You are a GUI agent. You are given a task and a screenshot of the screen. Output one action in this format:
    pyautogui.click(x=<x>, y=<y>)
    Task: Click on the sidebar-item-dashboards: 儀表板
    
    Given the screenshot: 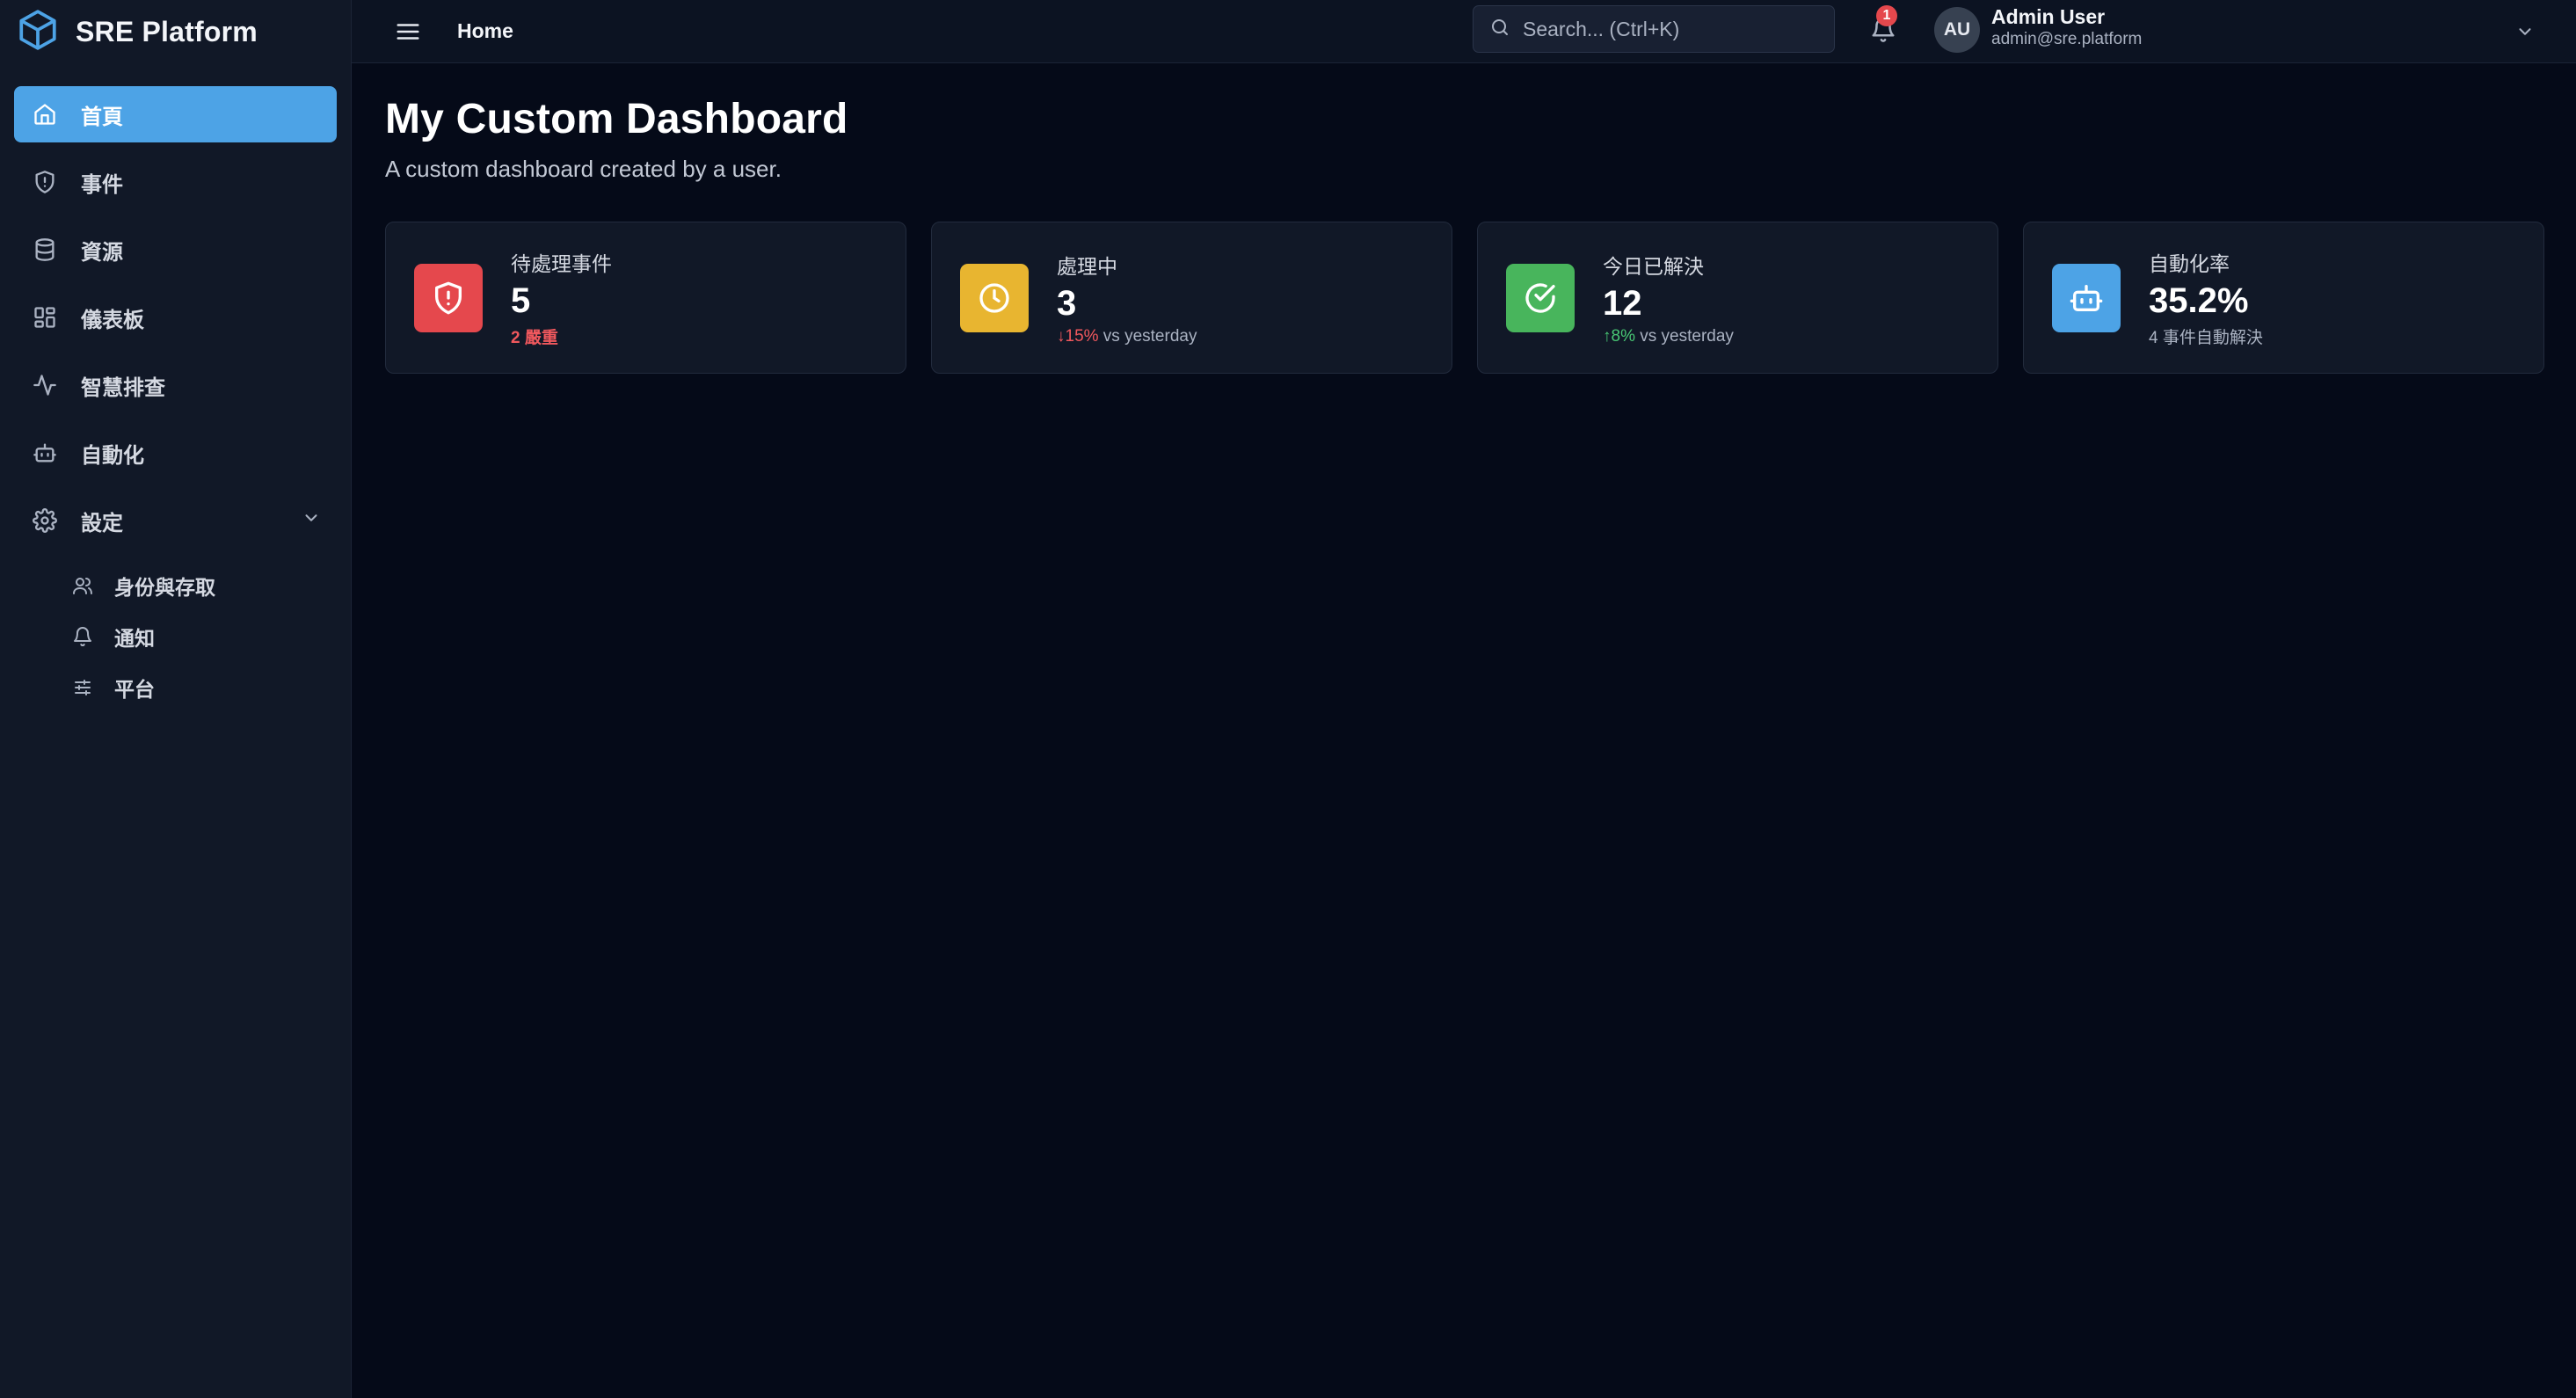 What is the action you would take?
    pyautogui.click(x=175, y=318)
    